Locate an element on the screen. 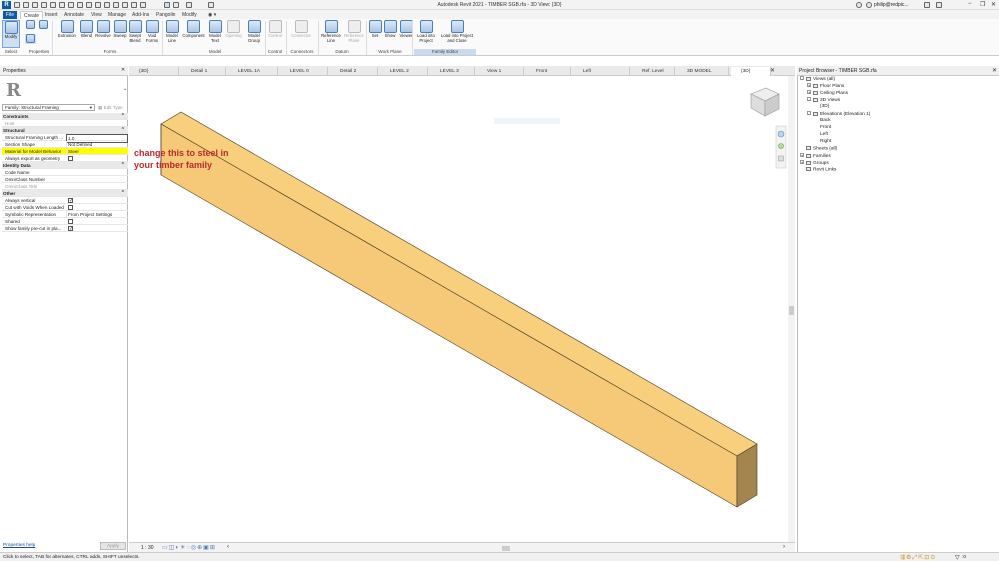 The width and height of the screenshot is (999, 561). revolve-button: Revolve is located at coordinates (103, 29).